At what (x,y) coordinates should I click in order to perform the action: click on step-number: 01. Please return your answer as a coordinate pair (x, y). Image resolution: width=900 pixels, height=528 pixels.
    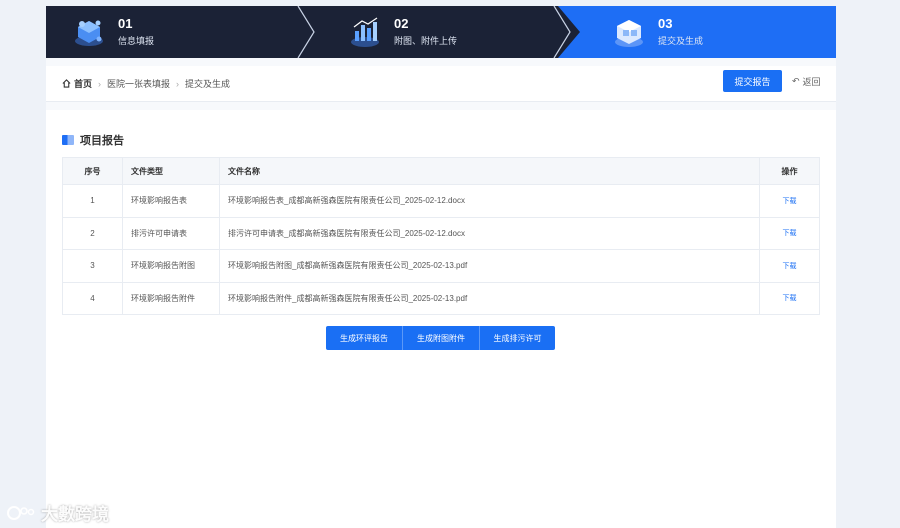
    Looking at the image, I should click on (125, 23).